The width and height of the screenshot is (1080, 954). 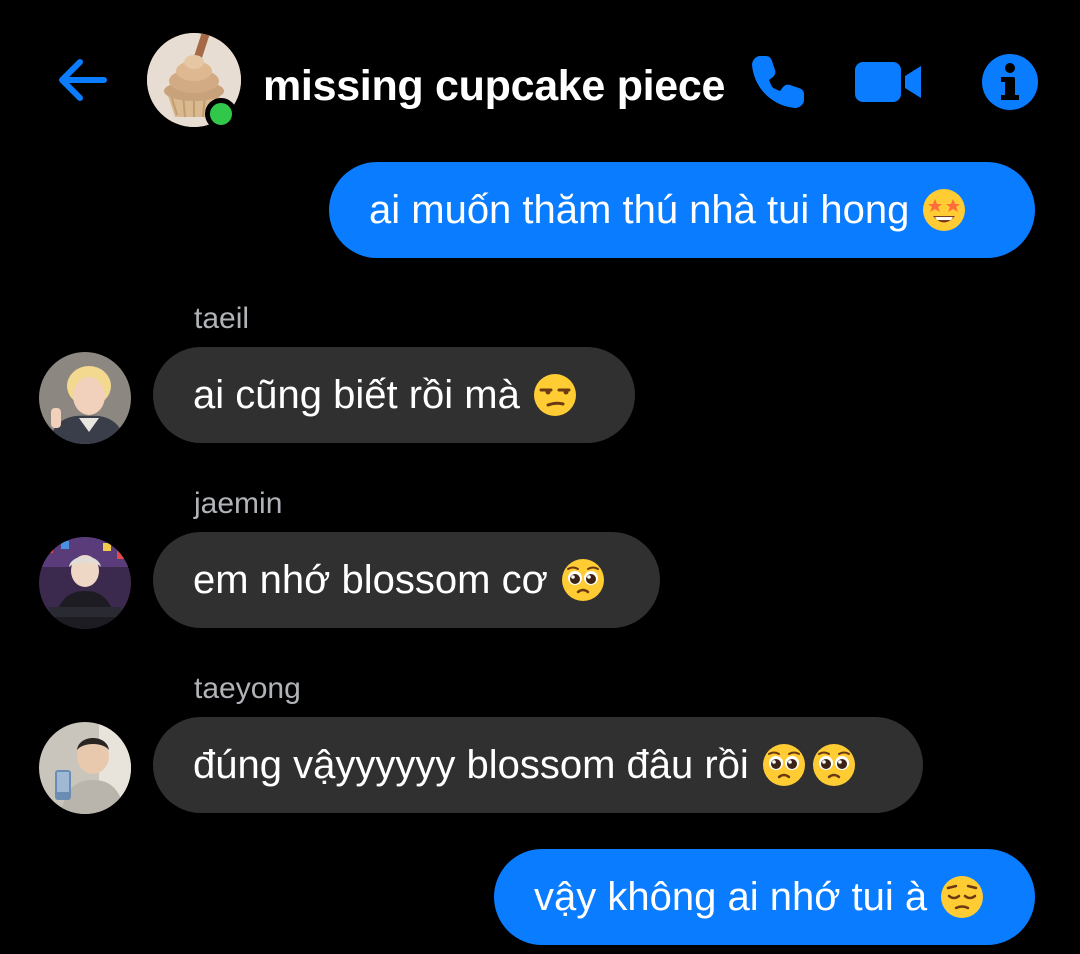 I want to click on video-call-button, so click(x=888, y=82).